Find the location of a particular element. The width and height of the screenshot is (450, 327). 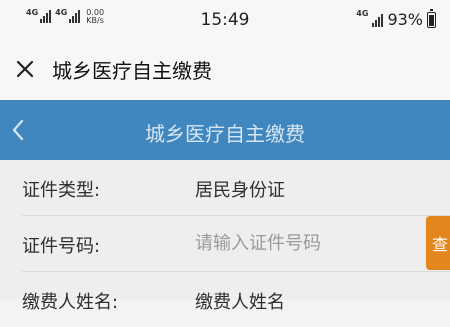

status-bar-right: 4G 93% is located at coordinates (396, 18).